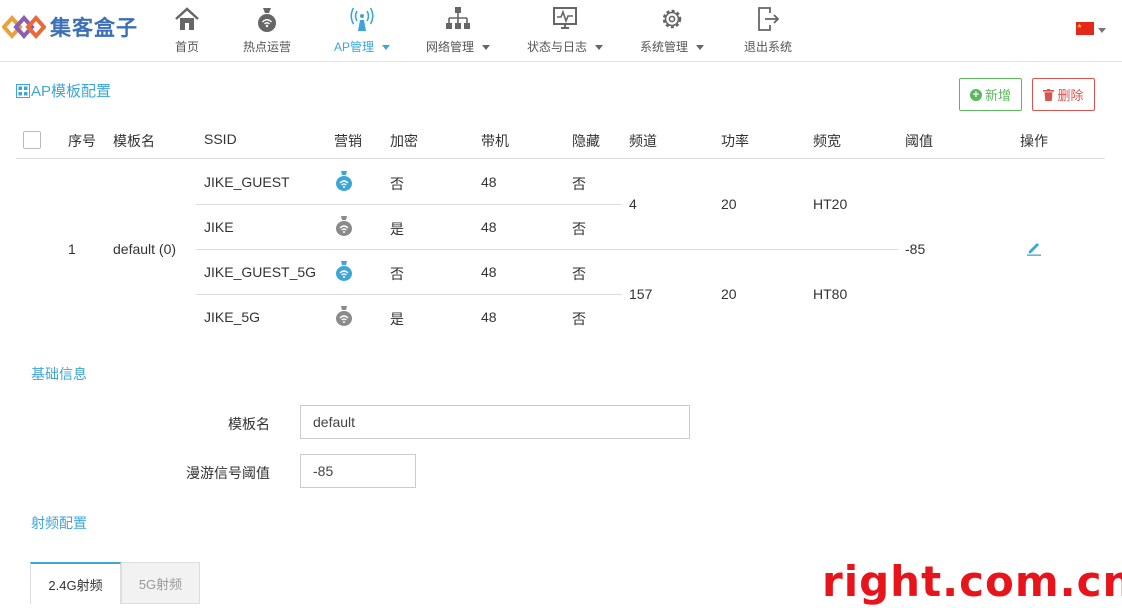 Image resolution: width=1122 pixels, height=608 pixels. Describe the element at coordinates (23, 90) in the screenshot. I see `grid-icon` at that location.